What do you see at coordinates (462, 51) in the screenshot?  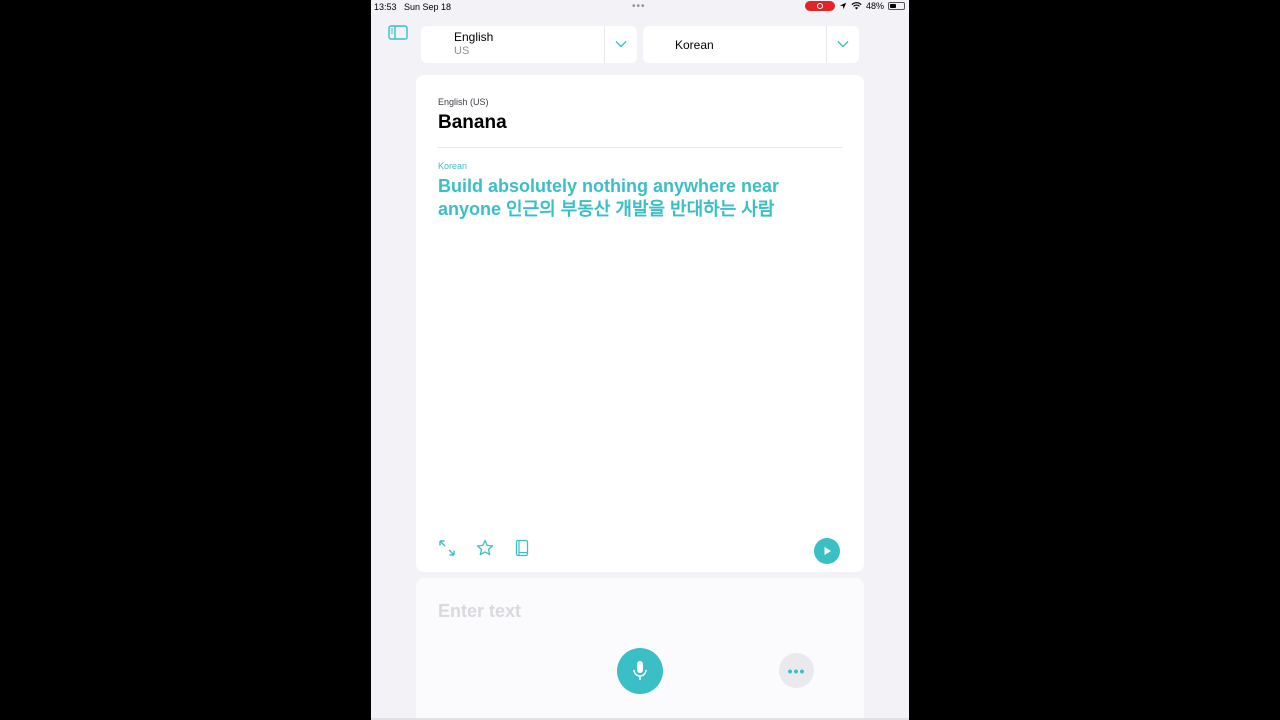 I see `source-language-region: US` at bounding box center [462, 51].